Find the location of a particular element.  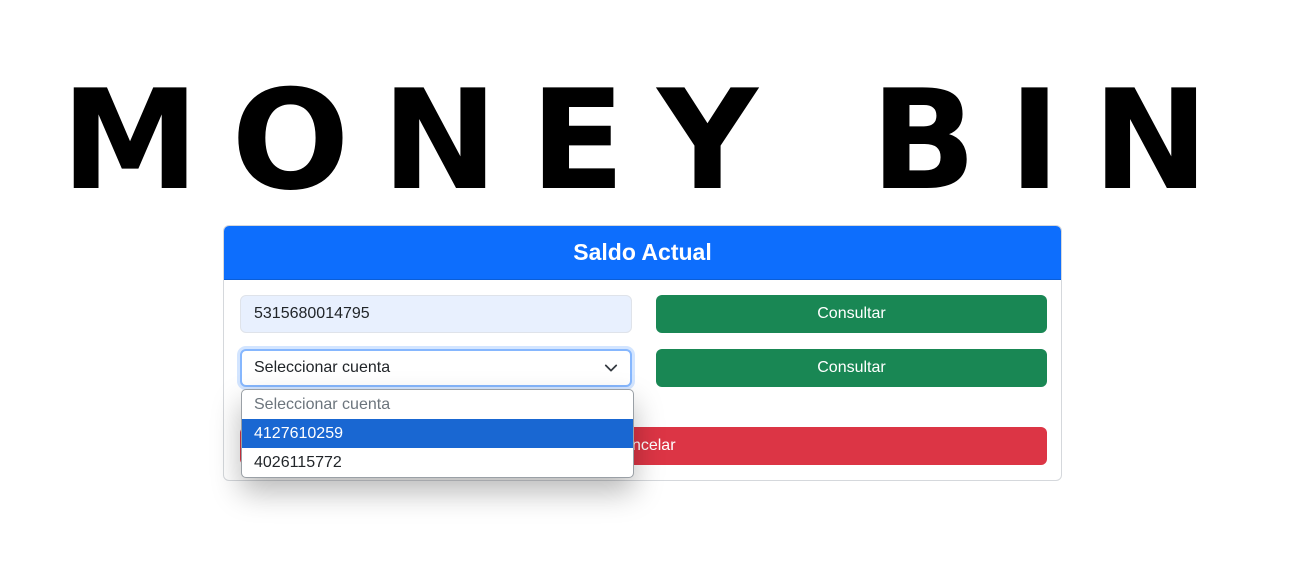

card-title: Saldo Actual is located at coordinates (642, 252).